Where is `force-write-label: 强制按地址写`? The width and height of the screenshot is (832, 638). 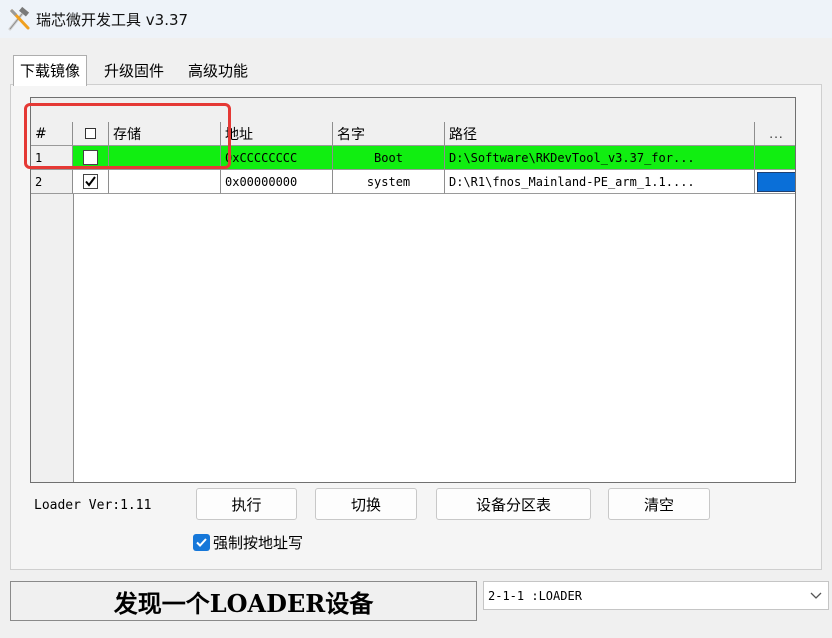
force-write-label: 强制按地址写 is located at coordinates (258, 543).